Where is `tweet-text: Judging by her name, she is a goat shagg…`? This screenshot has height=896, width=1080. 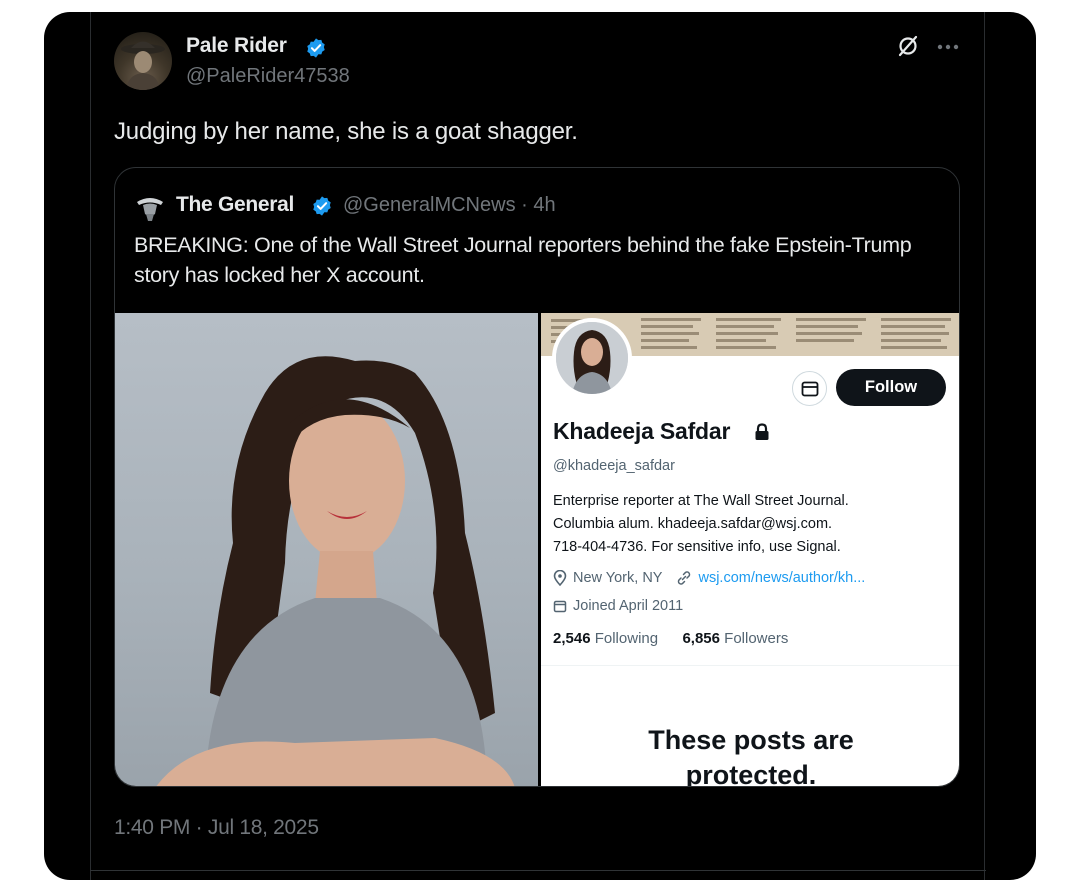 tweet-text: Judging by her name, she is a goat shagg… is located at coordinates (346, 131).